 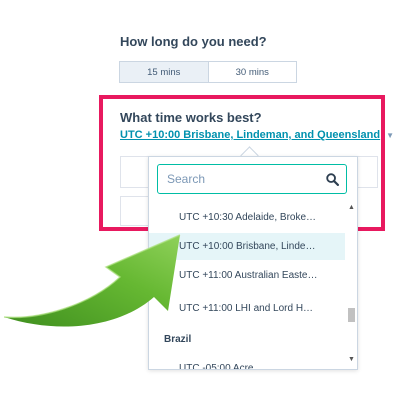 I want to click on dropdown-scrollbar: ▲ ▼, so click(x=351, y=286).